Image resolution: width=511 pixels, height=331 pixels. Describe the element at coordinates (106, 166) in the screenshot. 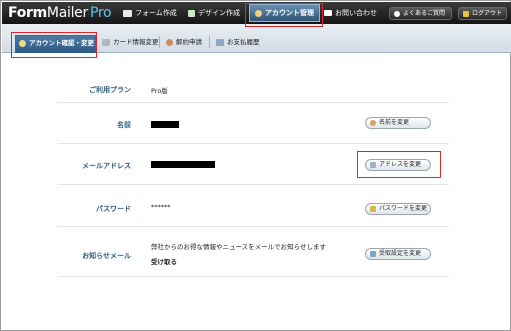

I see `email-label: メールアドレス` at that location.